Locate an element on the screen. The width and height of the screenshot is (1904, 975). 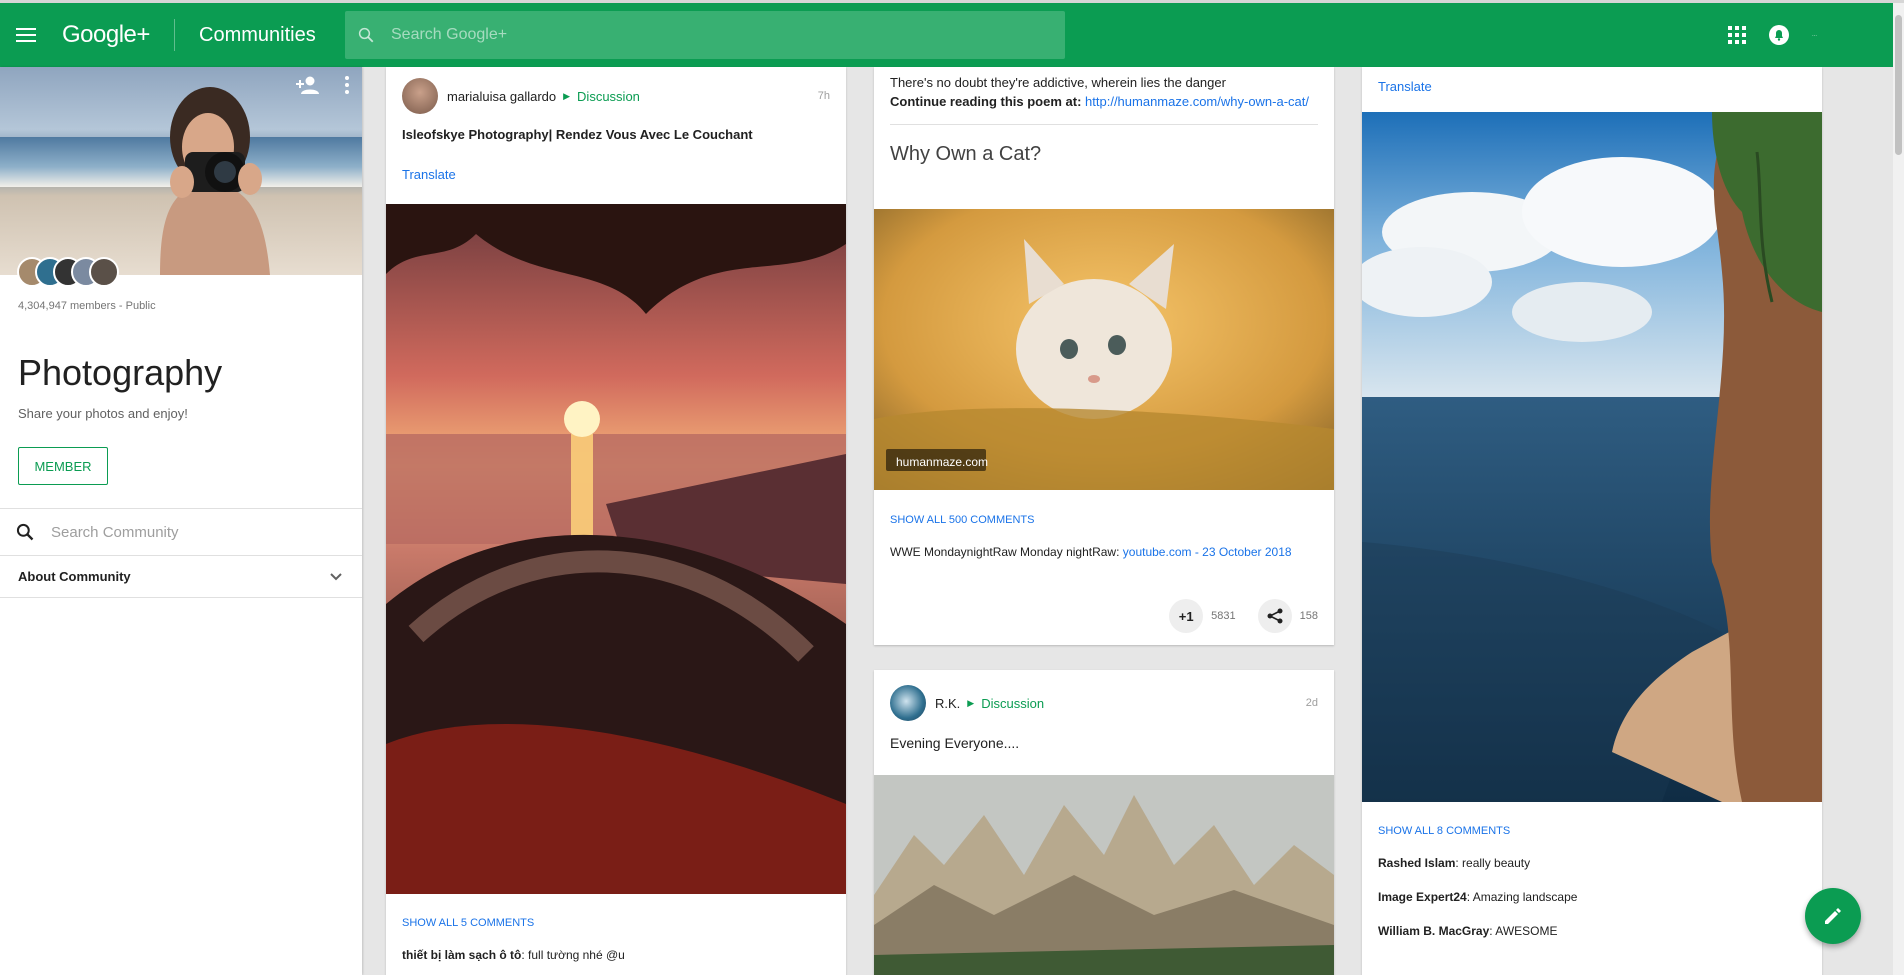
community-title: Photography is located at coordinates (120, 372).